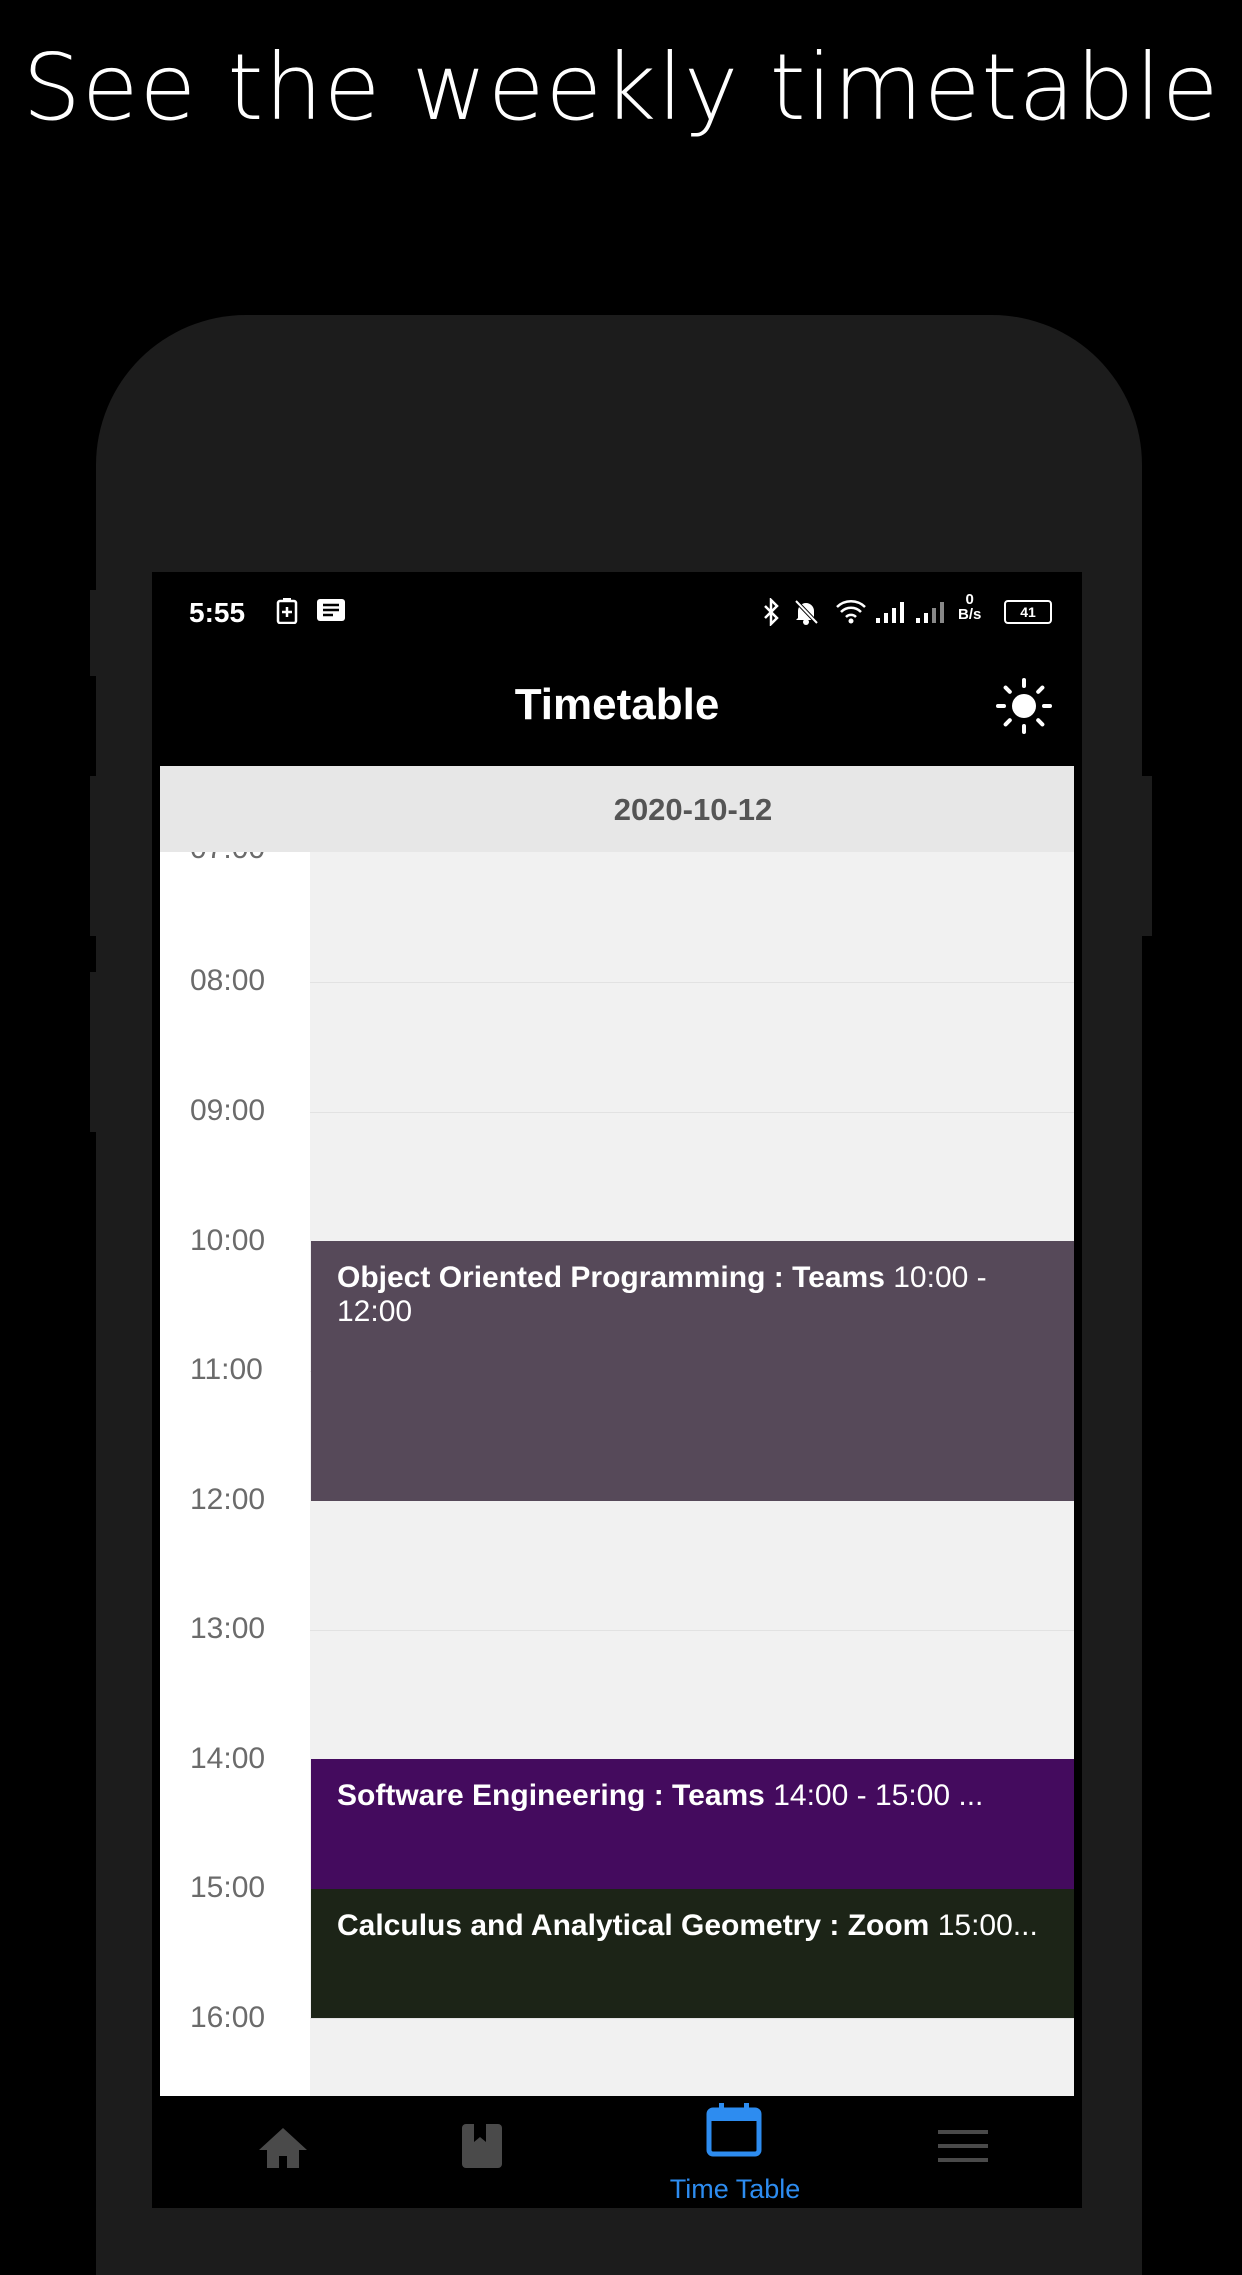 This screenshot has width=1242, height=2275. What do you see at coordinates (611, 1277) in the screenshot?
I see `event-title: Object Oriented Programming : Teams` at bounding box center [611, 1277].